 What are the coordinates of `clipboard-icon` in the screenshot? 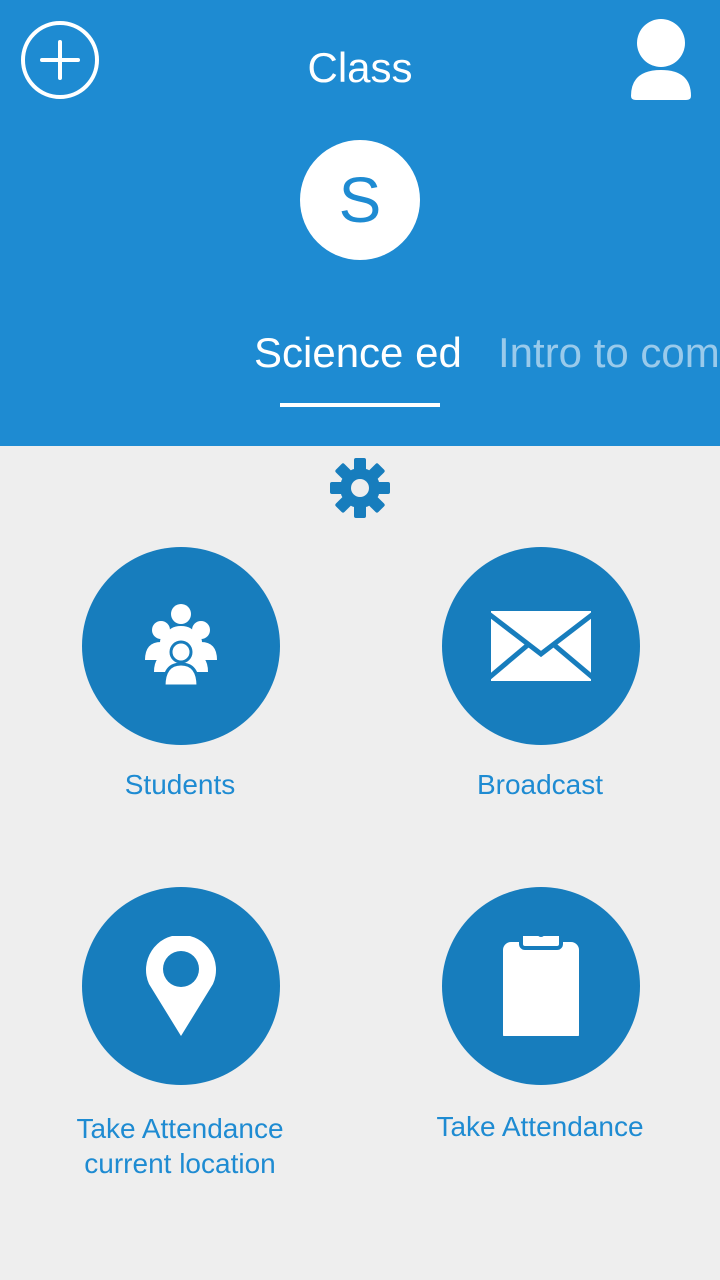 It's located at (541, 986).